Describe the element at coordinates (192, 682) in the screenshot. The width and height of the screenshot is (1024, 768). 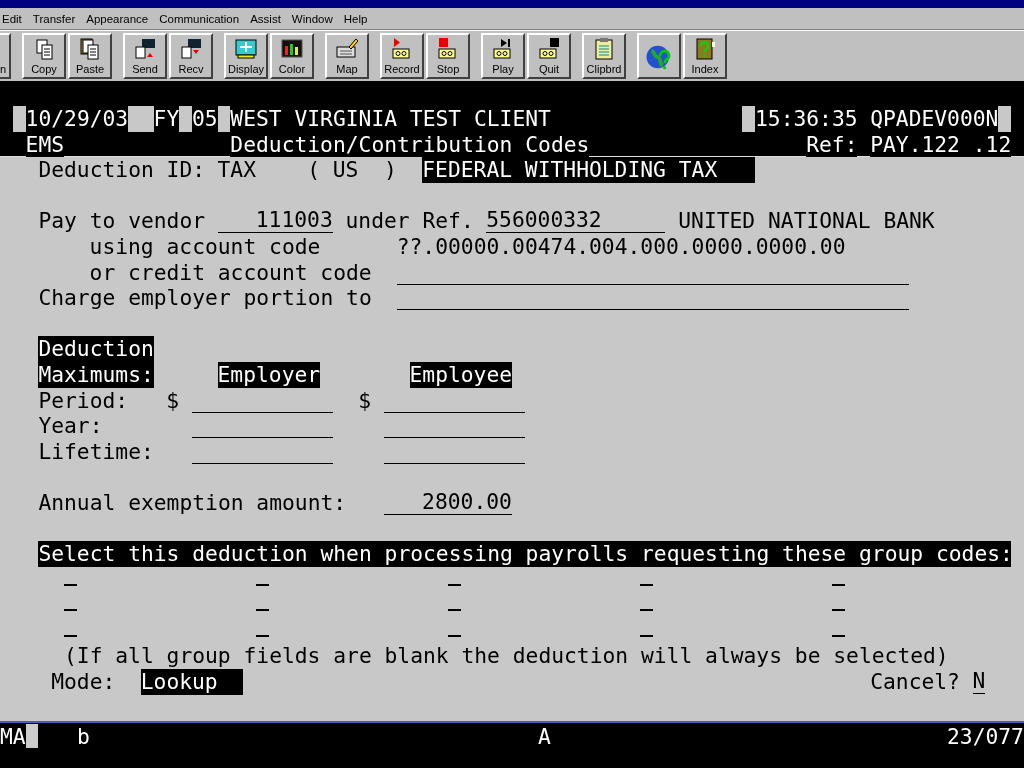
I see `mode-value: Lookup` at that location.